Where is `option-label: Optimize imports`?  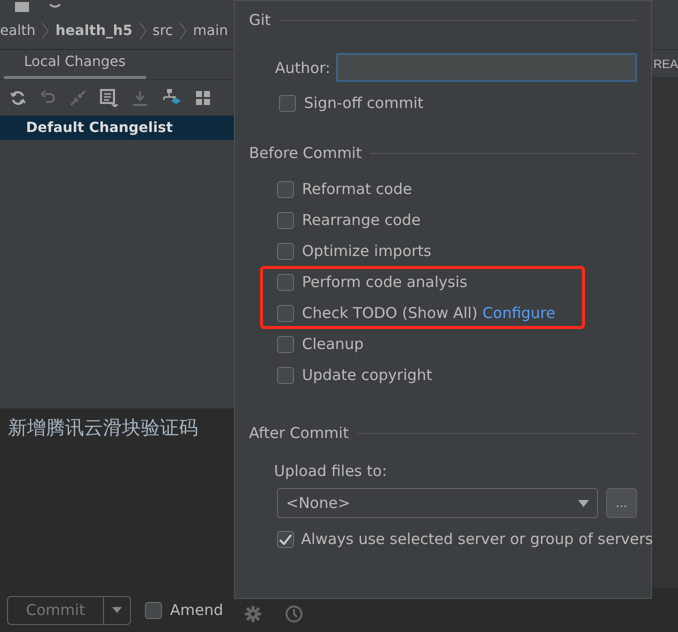 option-label: Optimize imports is located at coordinates (367, 251).